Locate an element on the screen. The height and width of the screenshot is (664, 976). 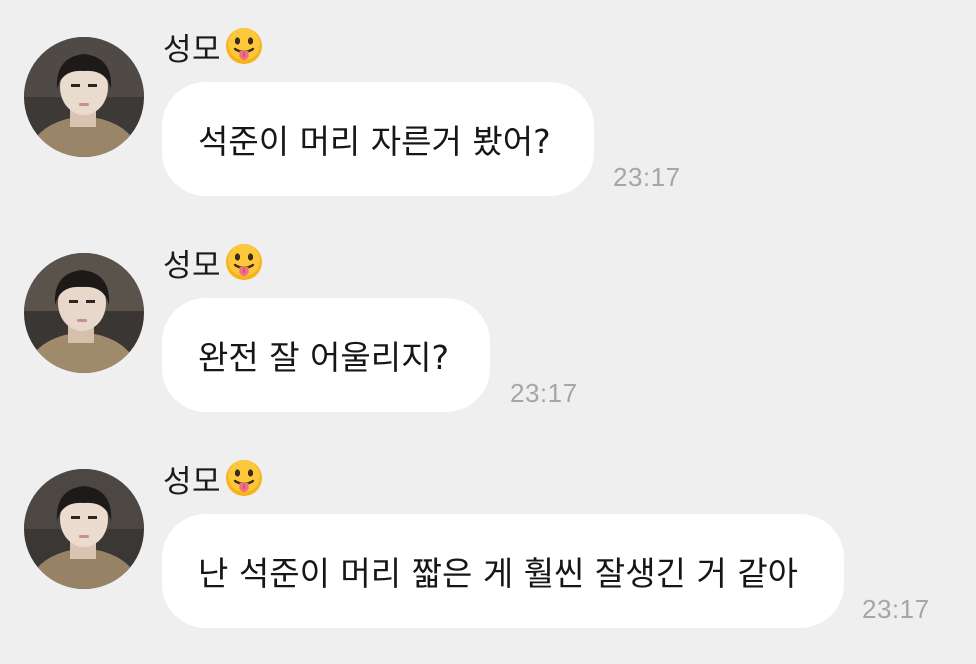
message-bubble: 석준이 머리 자른거 봤어? is located at coordinates (378, 139).